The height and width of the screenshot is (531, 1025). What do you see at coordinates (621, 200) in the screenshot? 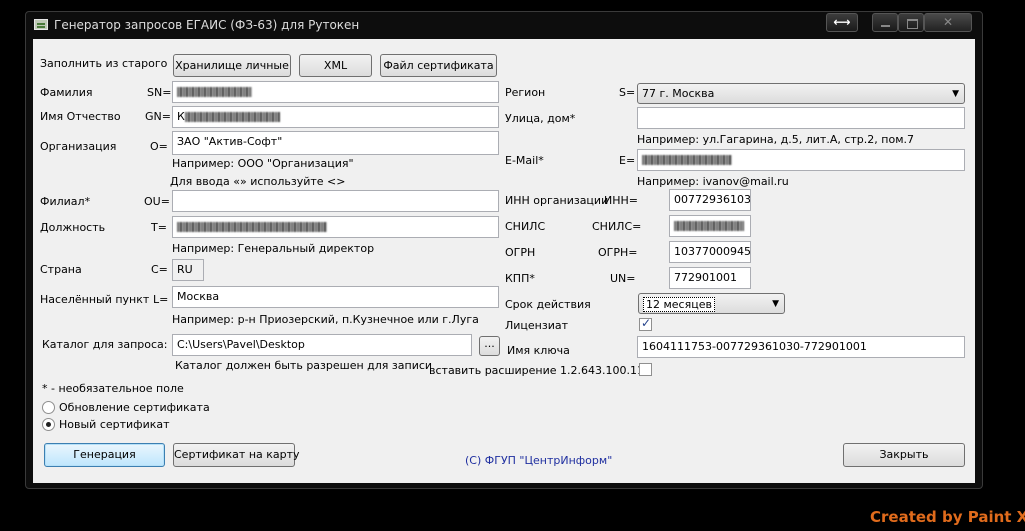
I see `inn-code: ИНН=` at bounding box center [621, 200].